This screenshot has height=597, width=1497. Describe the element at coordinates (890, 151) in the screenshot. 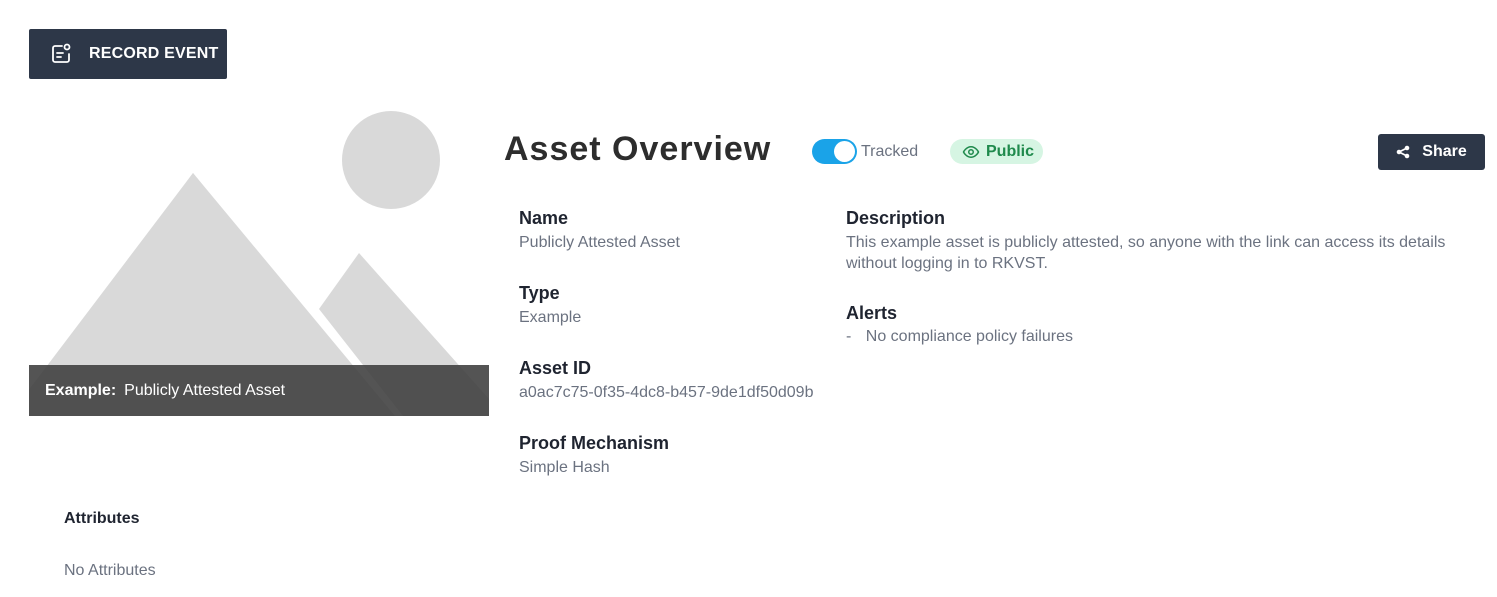

I see `tracked-label: Tracked` at that location.